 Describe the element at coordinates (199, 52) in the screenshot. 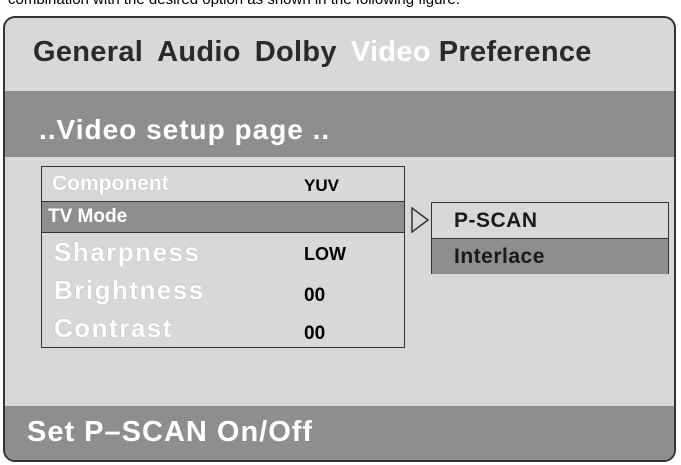

I see `tab-audio: Audio` at that location.